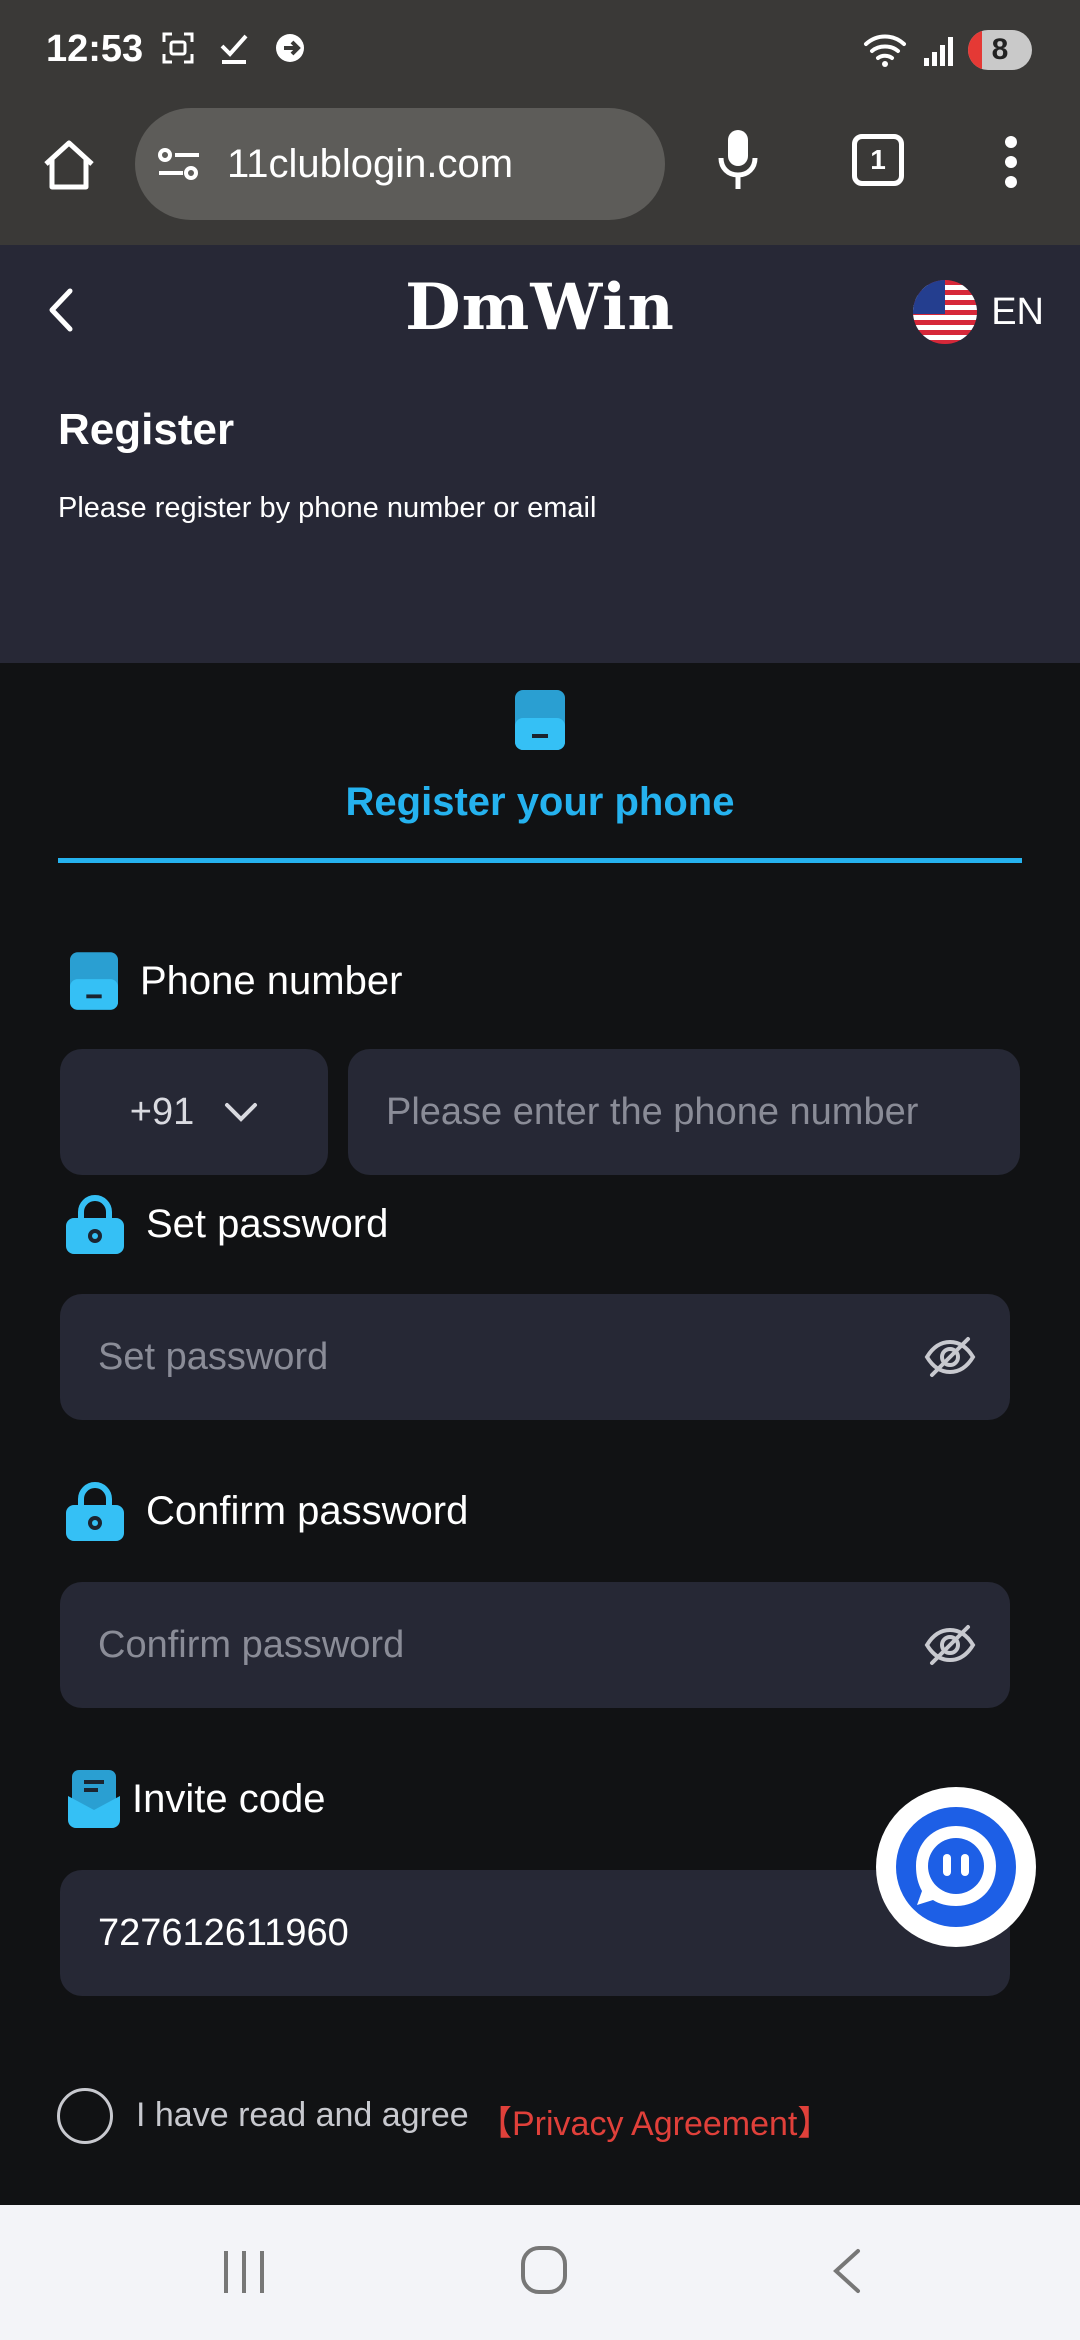 This screenshot has height=2340, width=1080. I want to click on us-flag-icon, so click(945, 312).